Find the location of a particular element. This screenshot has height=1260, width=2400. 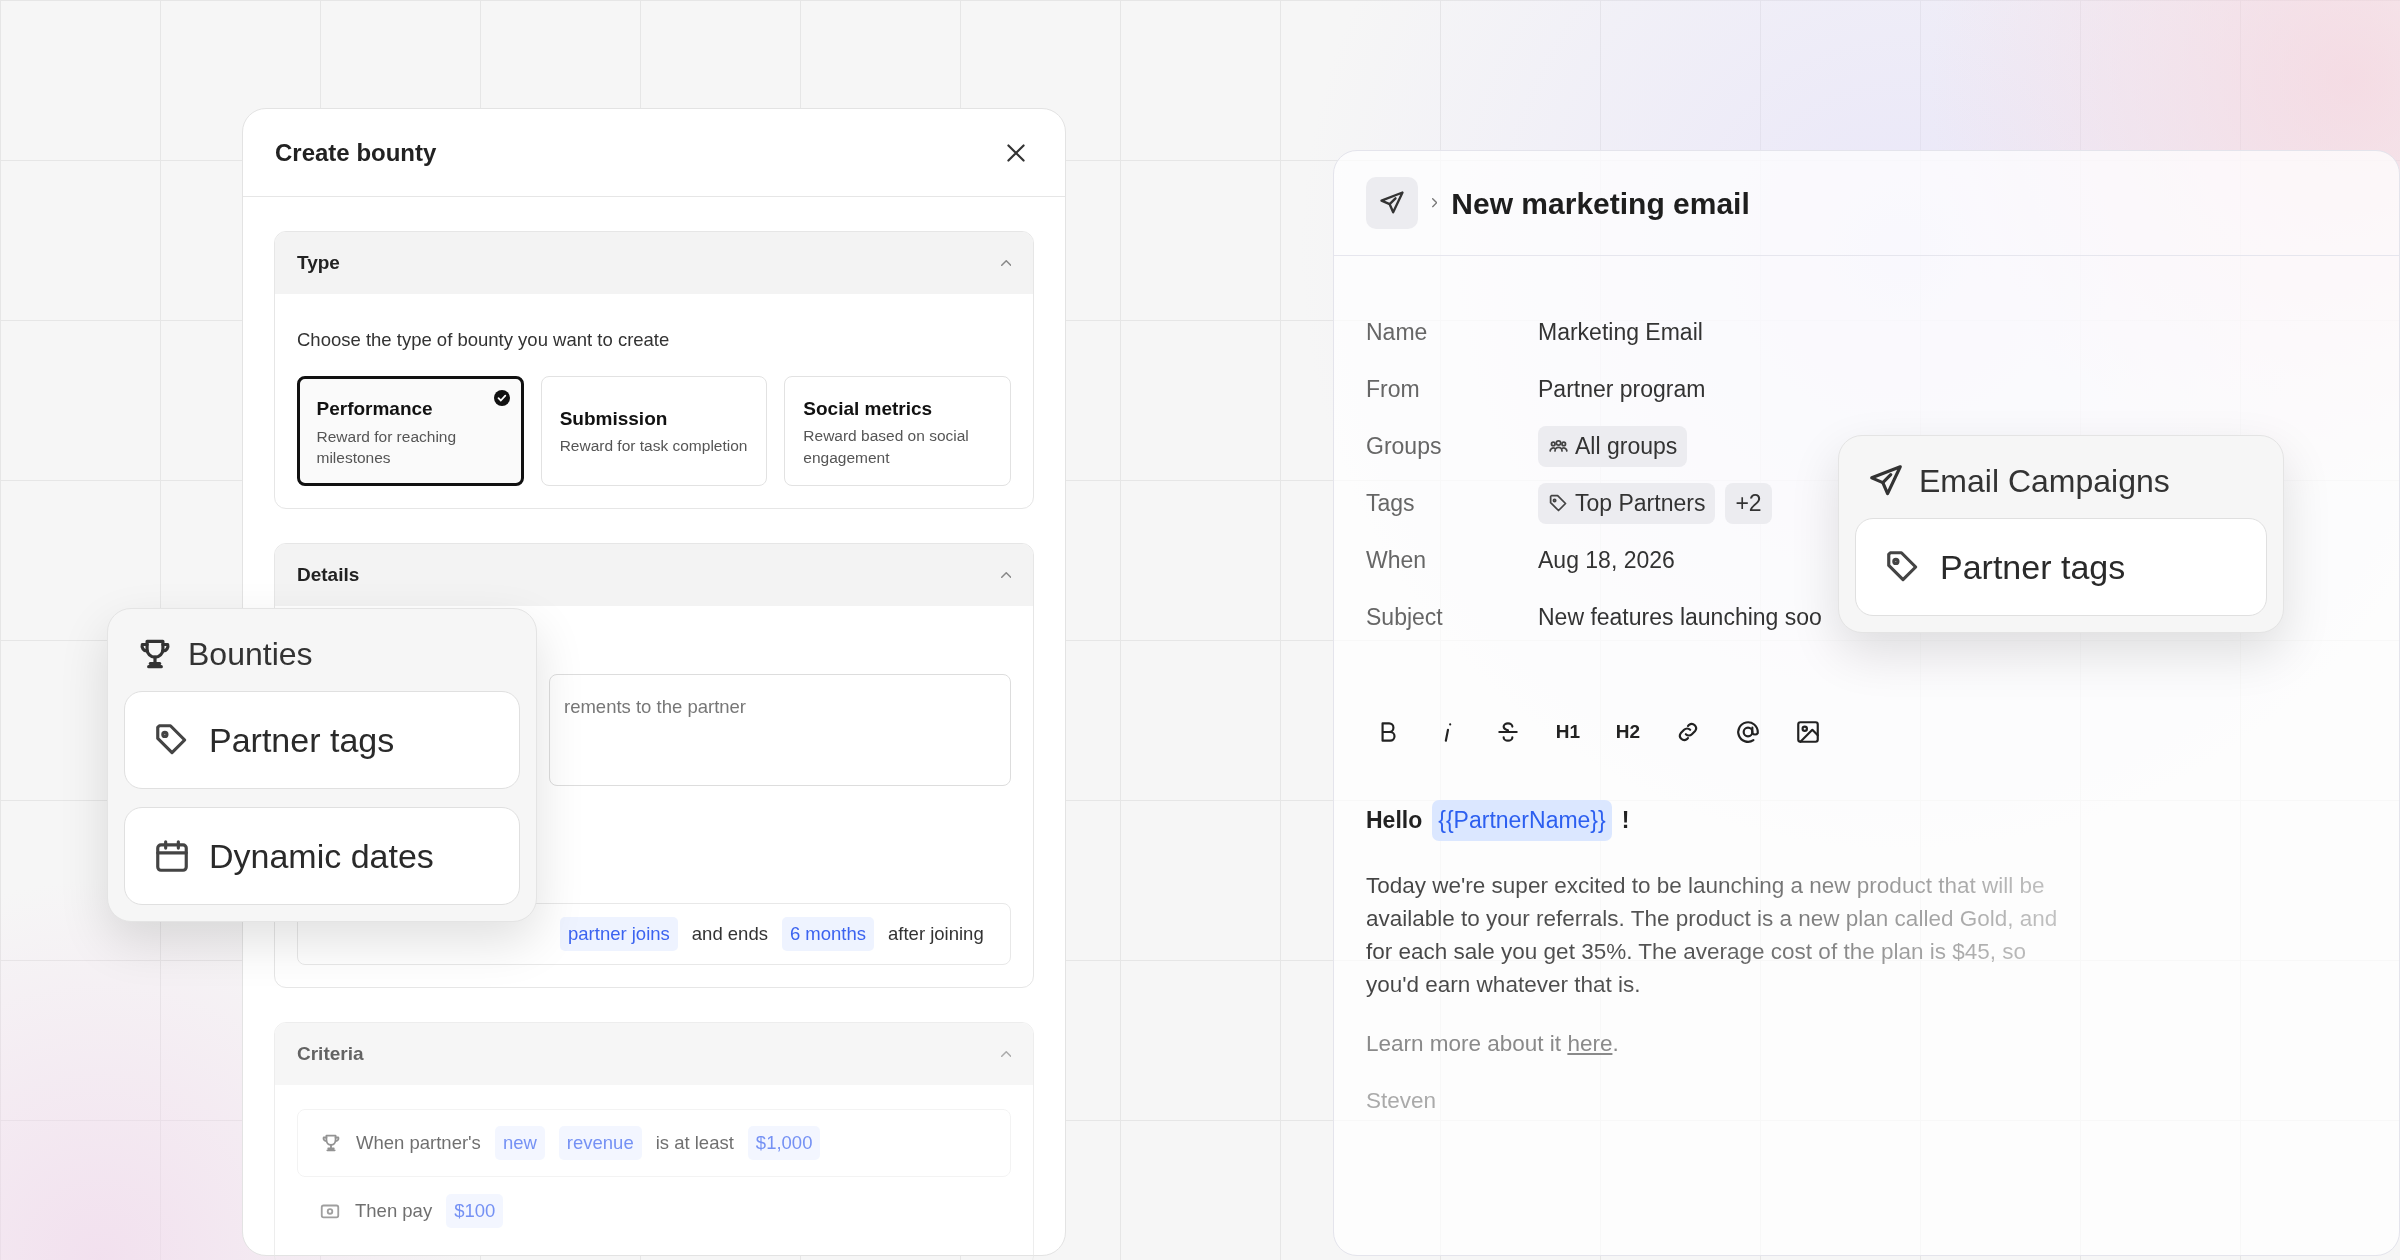

chevron-right-icon is located at coordinates (1435, 203).